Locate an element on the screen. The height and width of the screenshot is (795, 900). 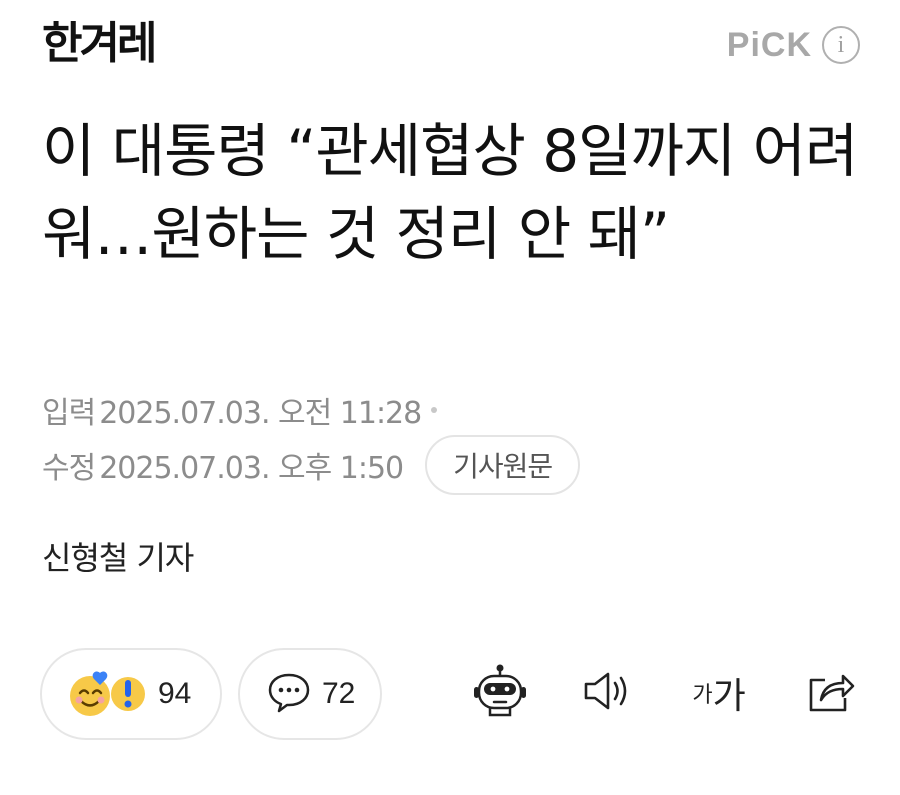
summary-bot-button is located at coordinates (500, 693).